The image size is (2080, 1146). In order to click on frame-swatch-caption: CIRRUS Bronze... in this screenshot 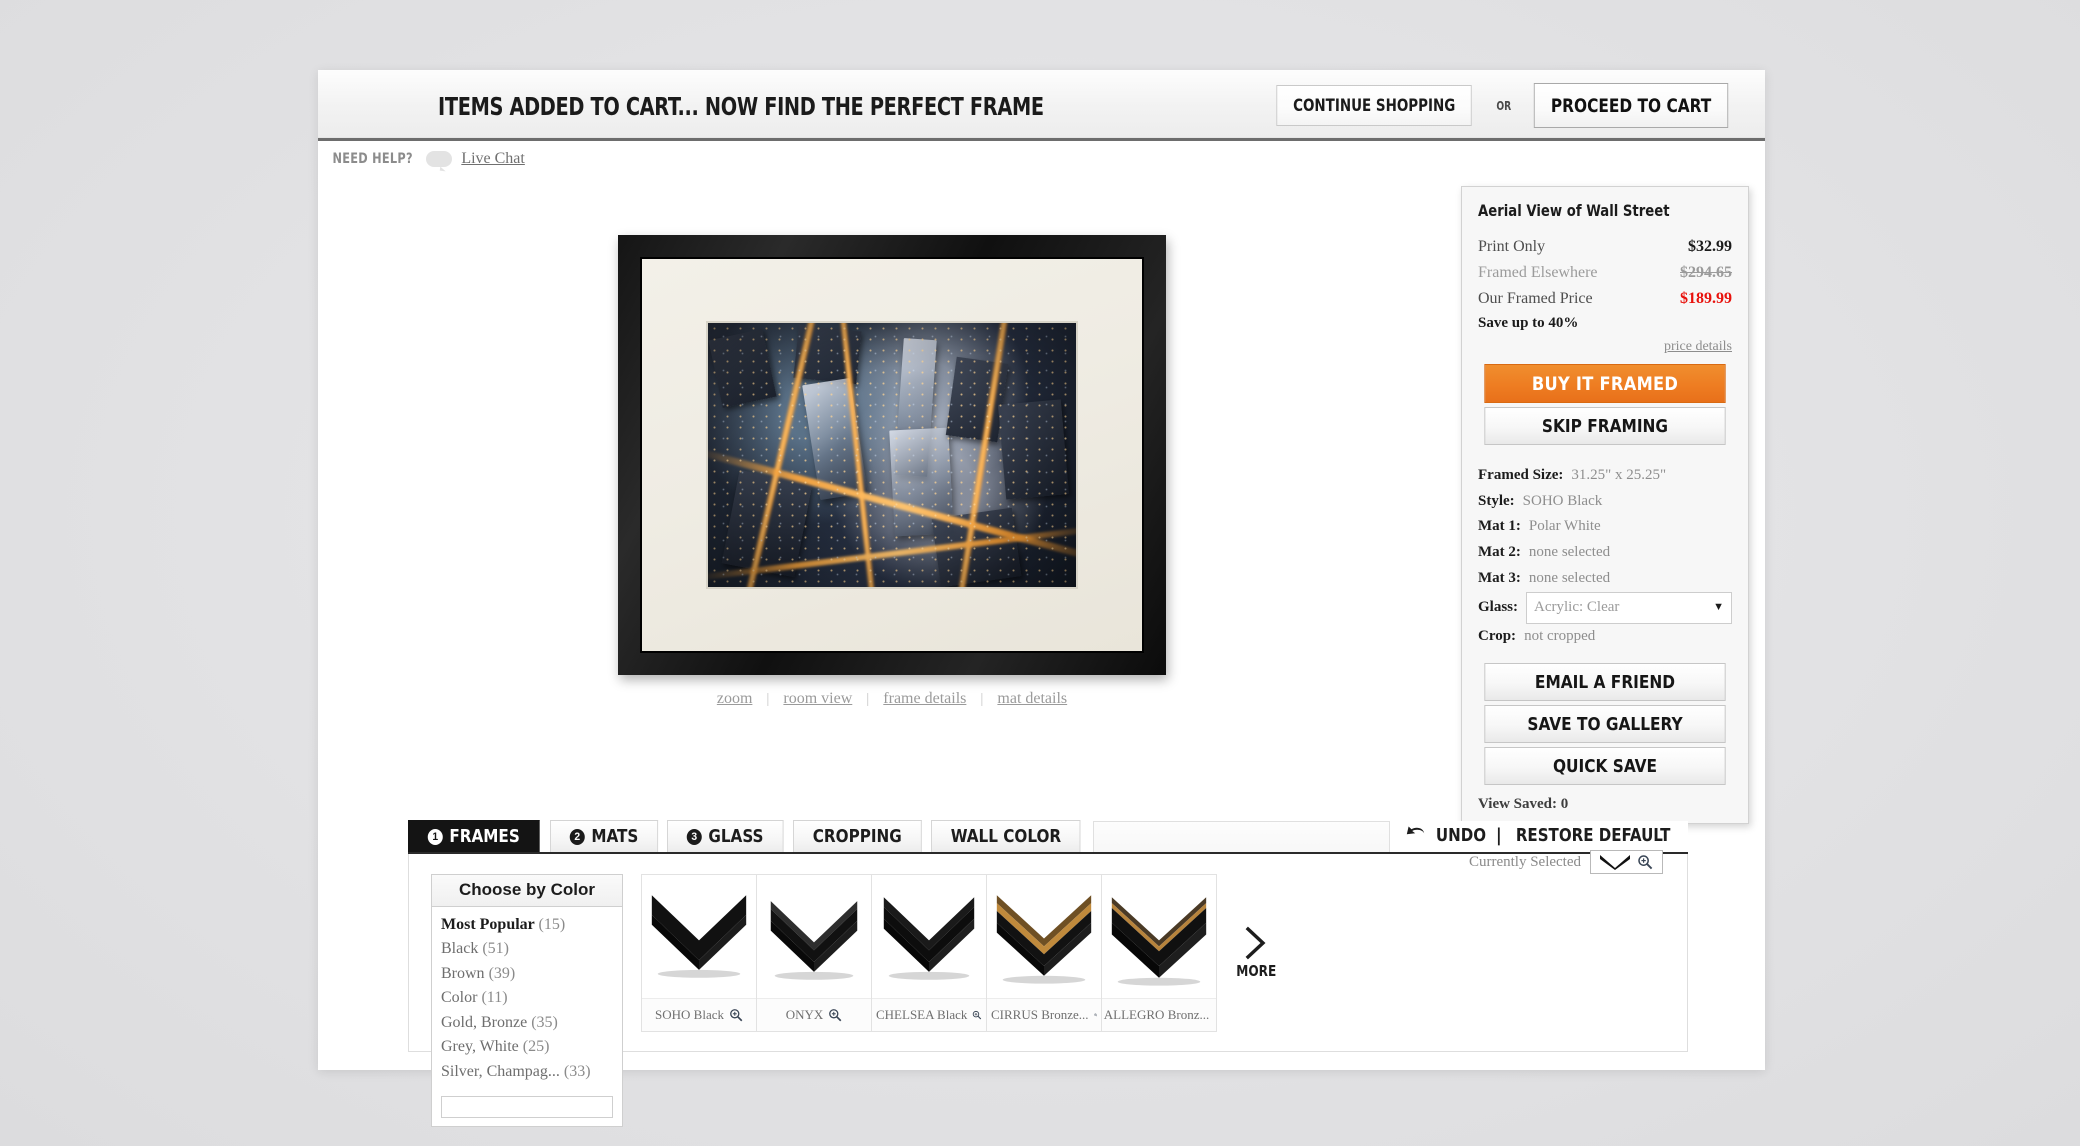, I will do `click(1044, 1014)`.